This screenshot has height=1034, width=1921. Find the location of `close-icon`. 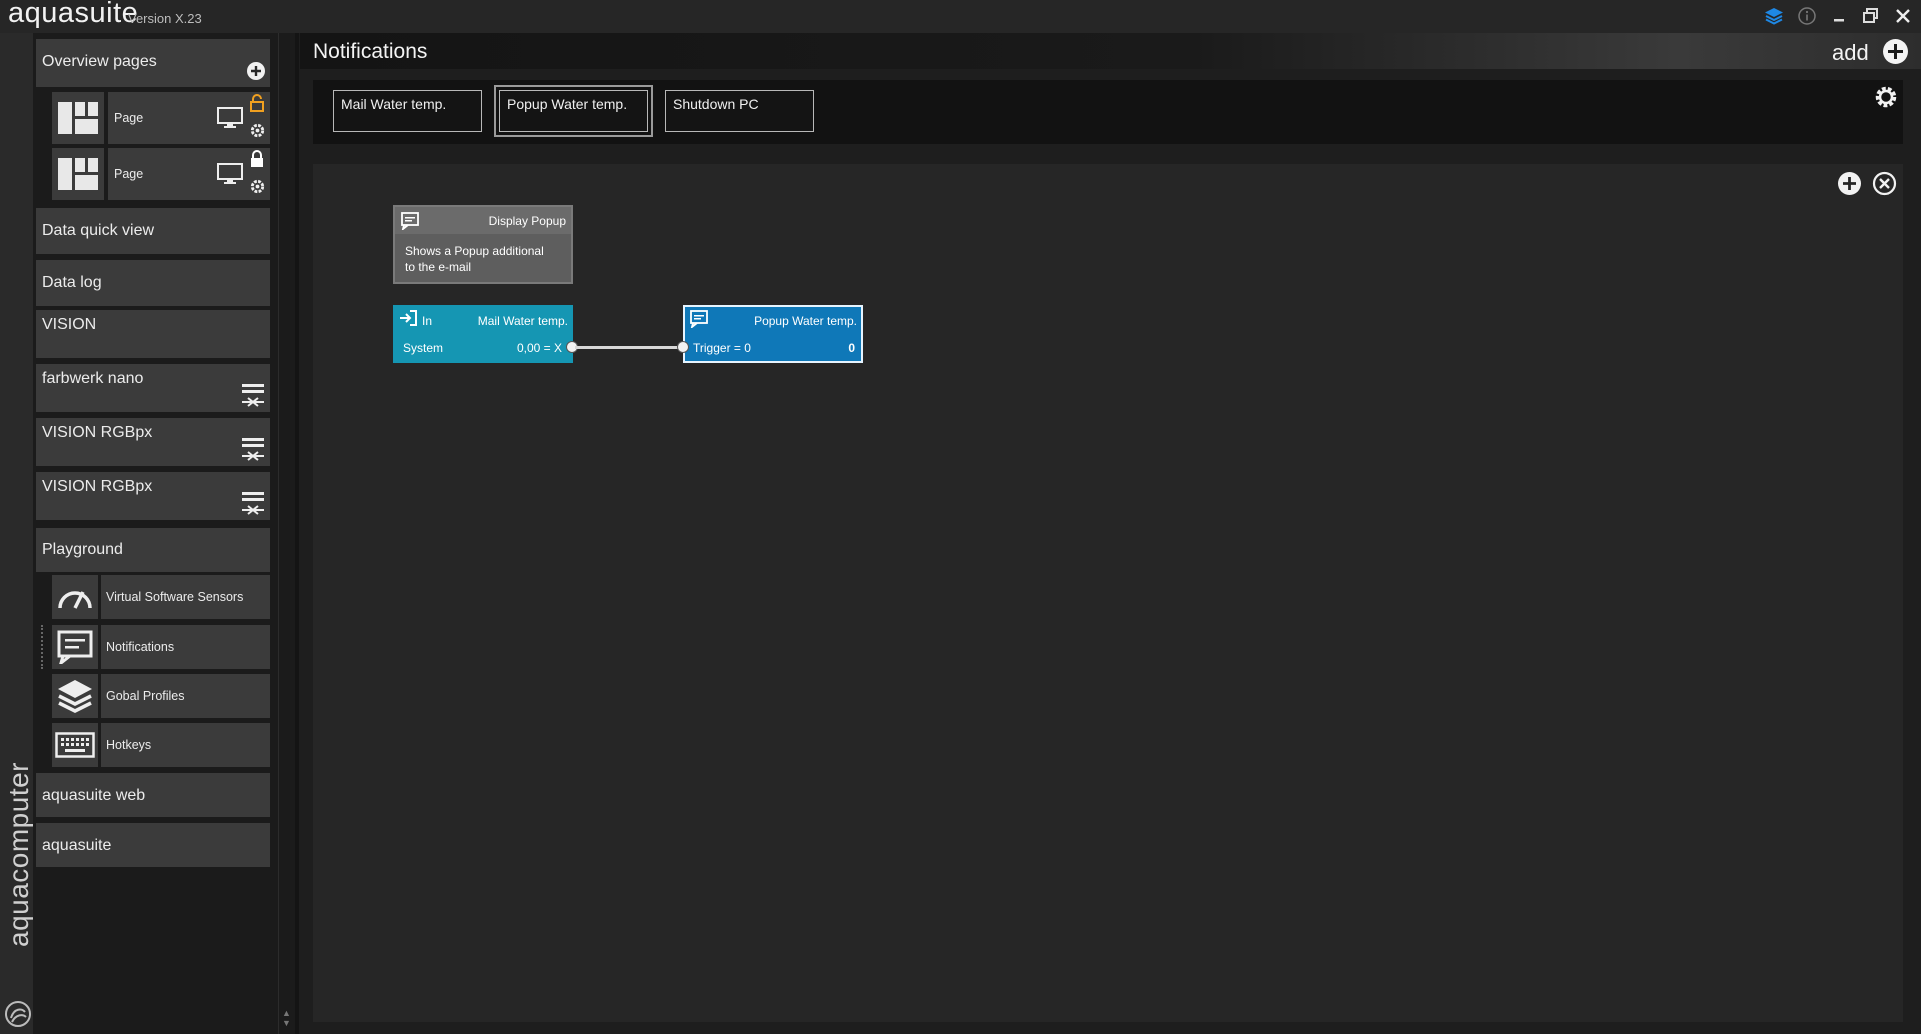

close-icon is located at coordinates (1903, 16).